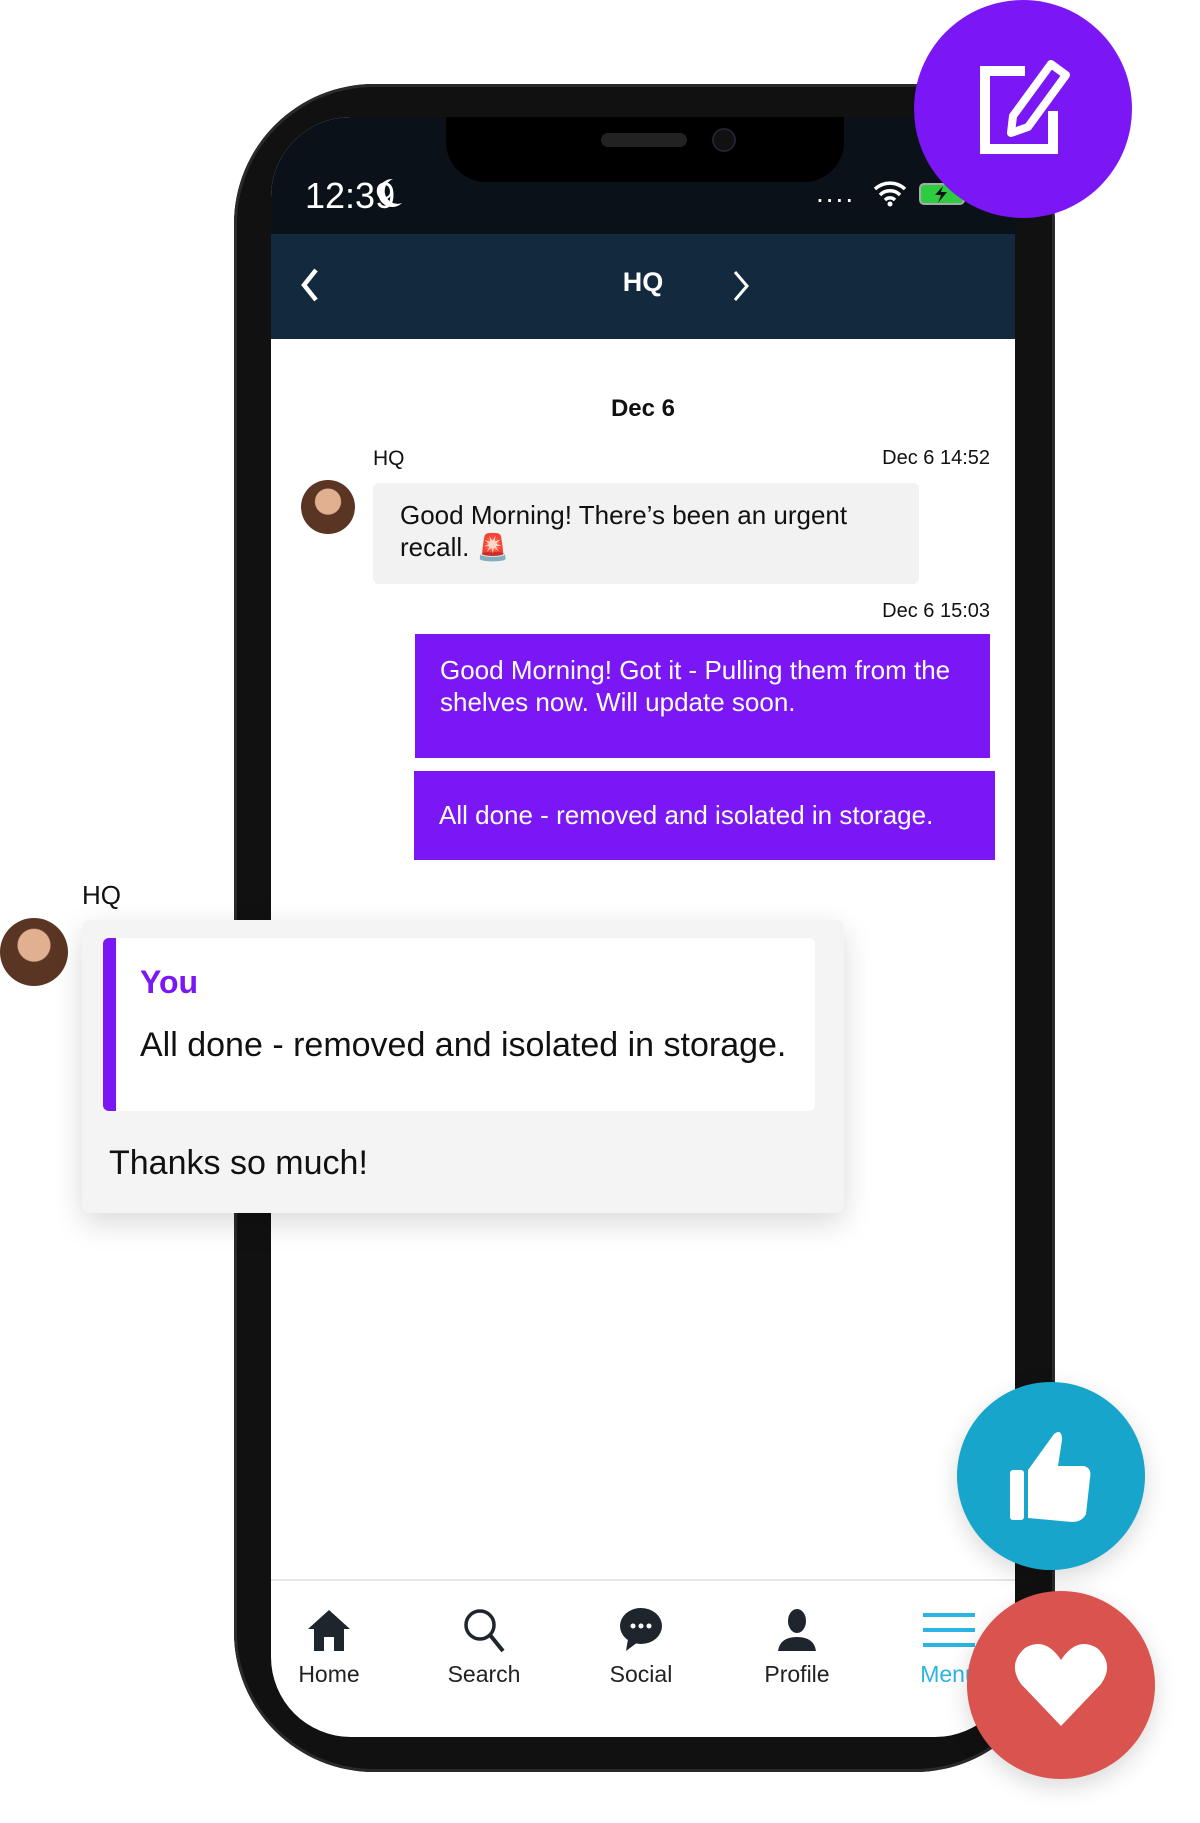 The image size is (1200, 1823). Describe the element at coordinates (936, 611) in the screenshot. I see `message-timestamp: Dec 6 15:03` at that location.